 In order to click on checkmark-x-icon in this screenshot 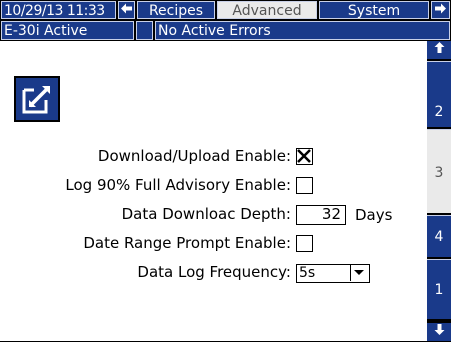, I will do `click(304, 156)`.